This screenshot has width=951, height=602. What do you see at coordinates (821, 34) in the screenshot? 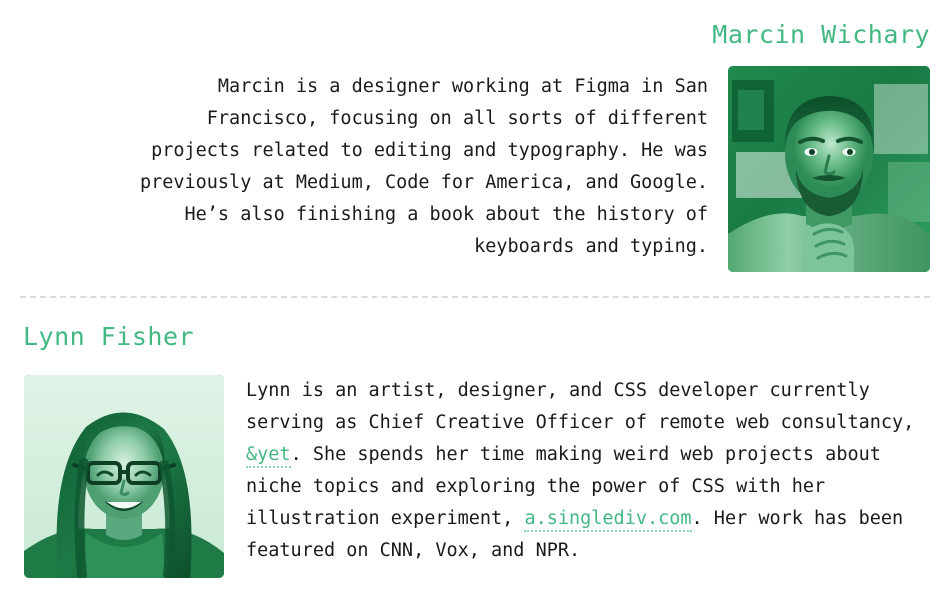
I see `bio-heading-marcin: Marcin Wichary` at bounding box center [821, 34].